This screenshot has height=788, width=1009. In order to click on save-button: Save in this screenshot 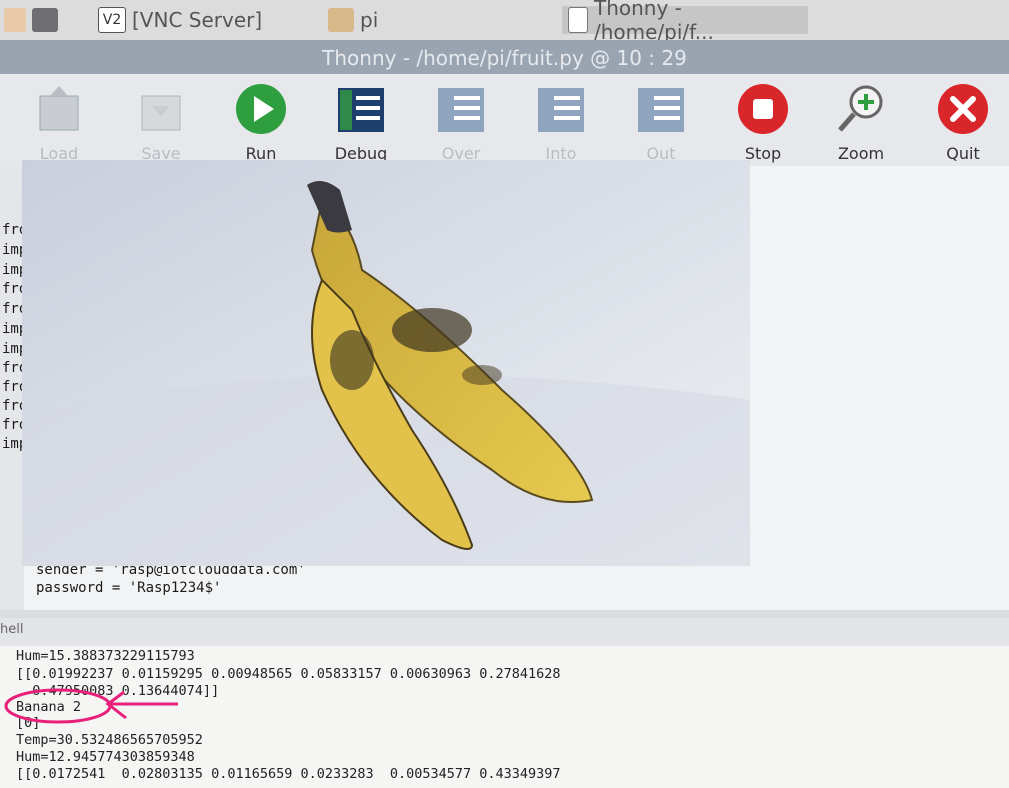, I will do `click(161, 122)`.